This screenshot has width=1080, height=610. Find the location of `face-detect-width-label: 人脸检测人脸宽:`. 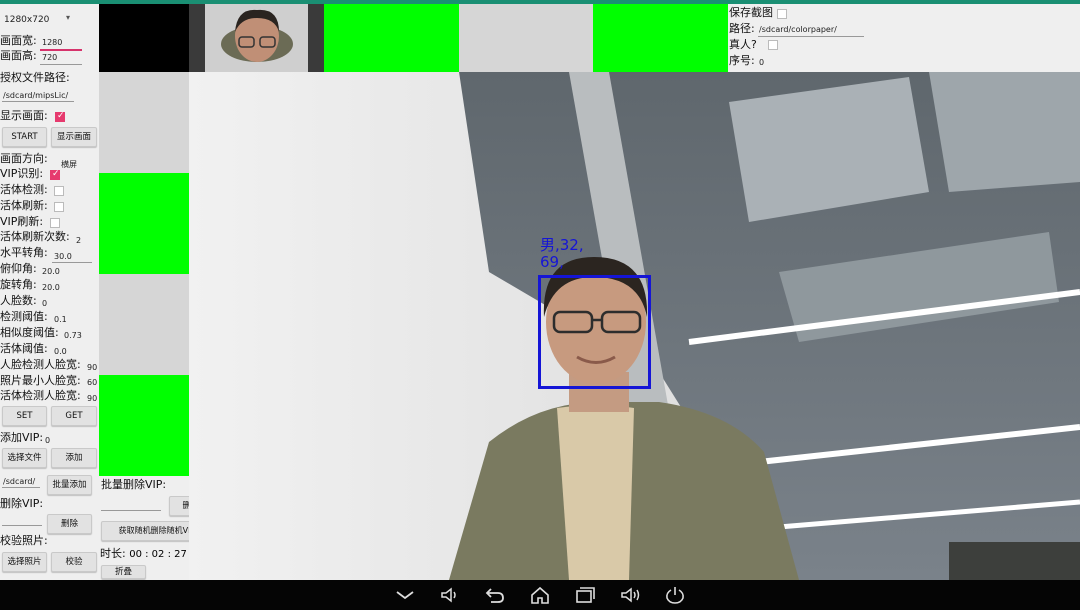

face-detect-width-label: 人脸检测人脸宽: is located at coordinates (40, 364).